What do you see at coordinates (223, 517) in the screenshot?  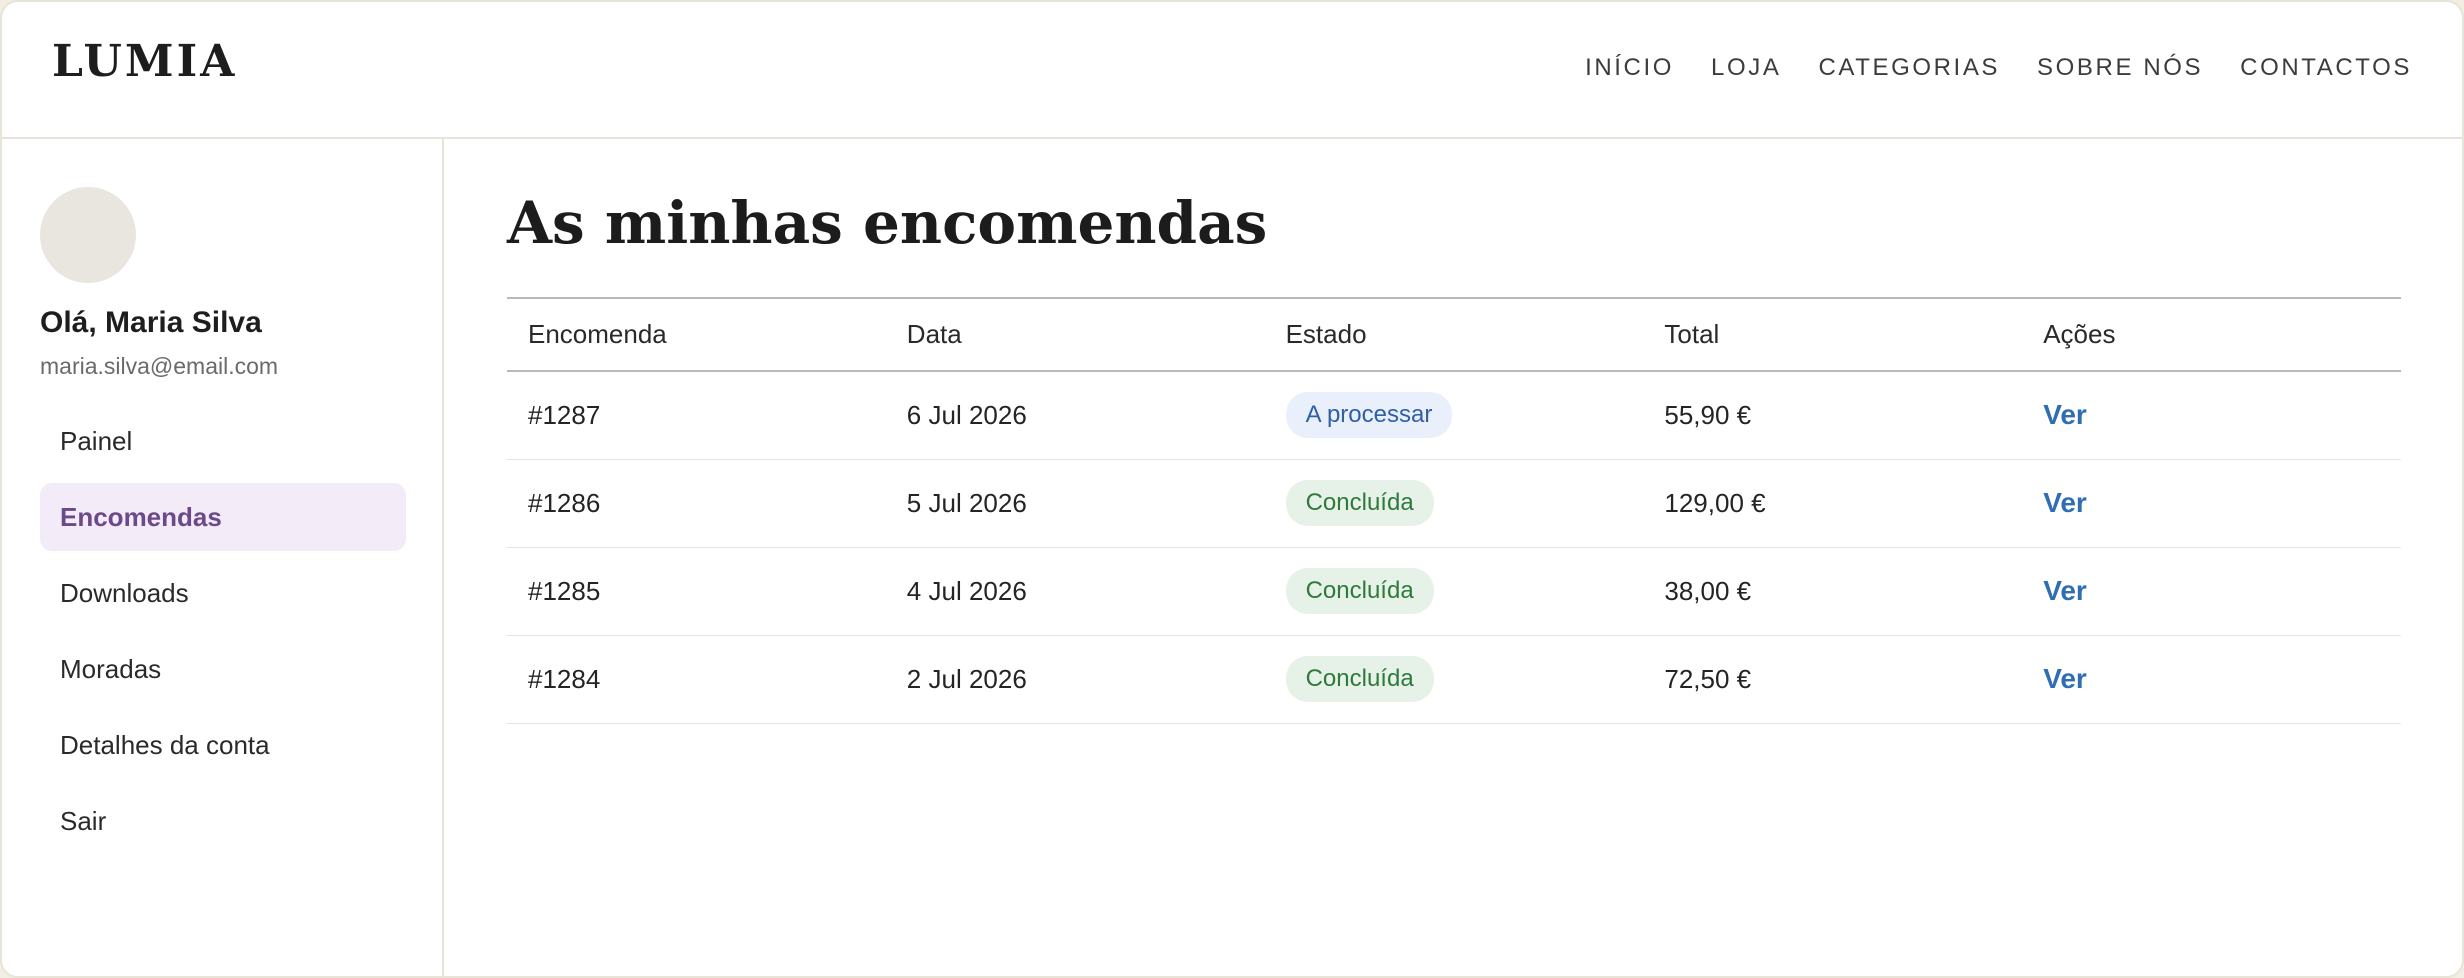 I see `sidebar-item-encomendas: Encomendas` at bounding box center [223, 517].